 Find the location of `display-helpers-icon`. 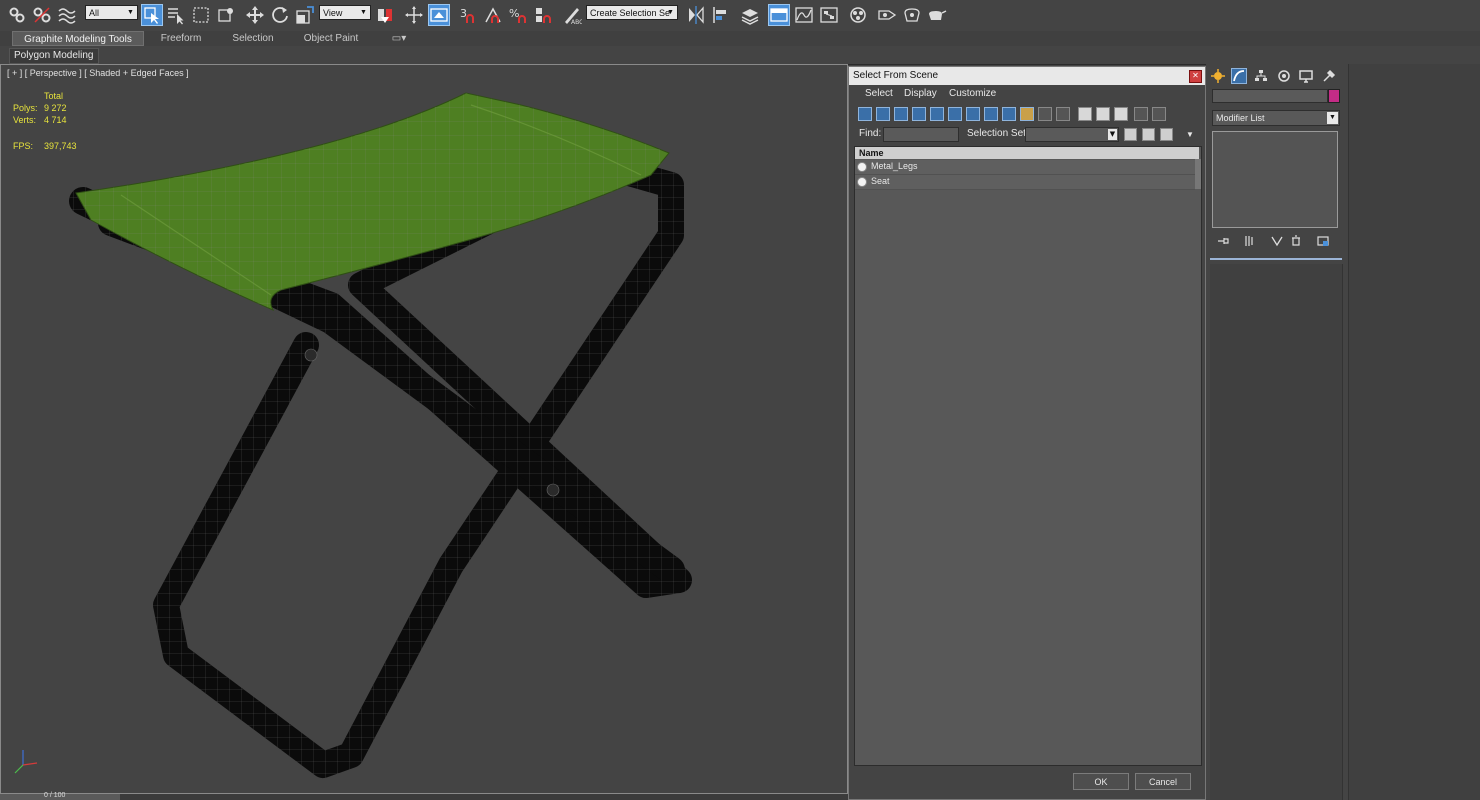

display-helpers-icon is located at coordinates (937, 114).